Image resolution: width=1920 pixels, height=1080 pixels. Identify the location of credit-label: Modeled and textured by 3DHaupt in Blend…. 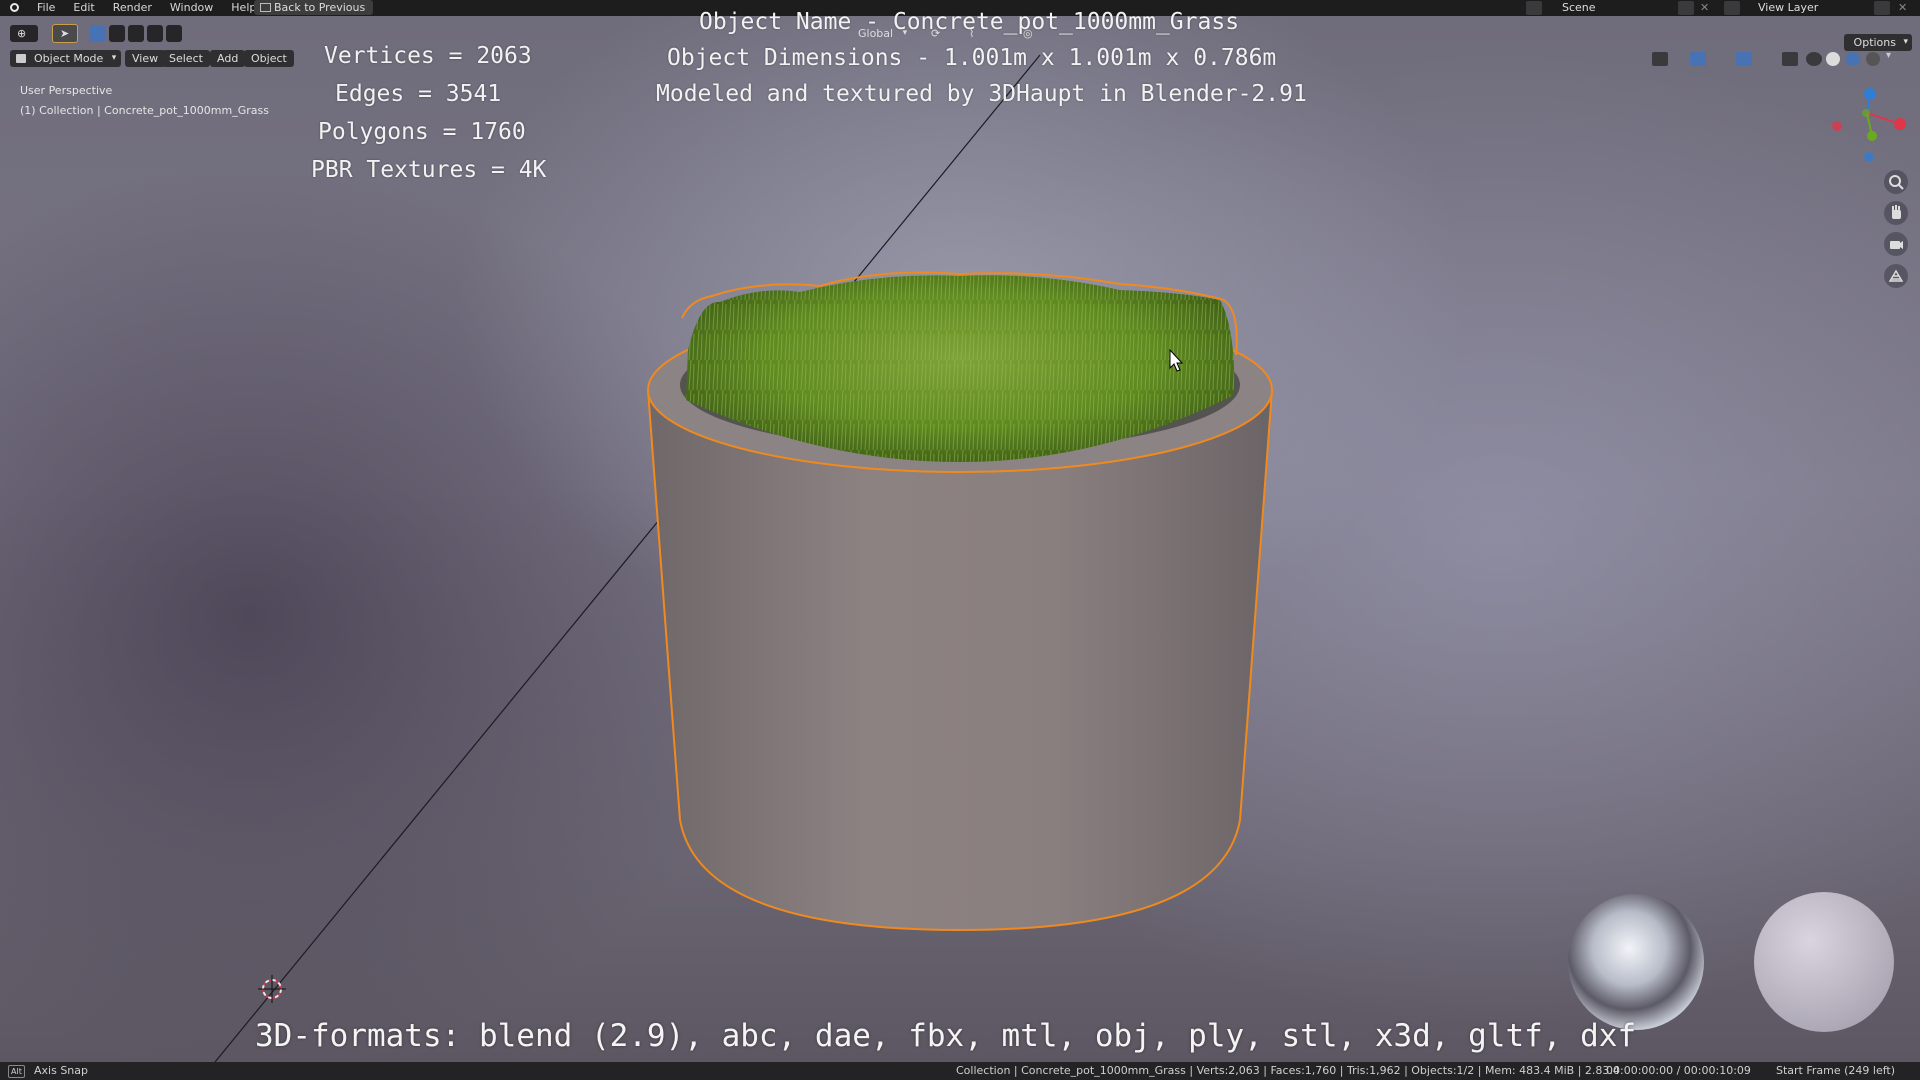
(981, 94).